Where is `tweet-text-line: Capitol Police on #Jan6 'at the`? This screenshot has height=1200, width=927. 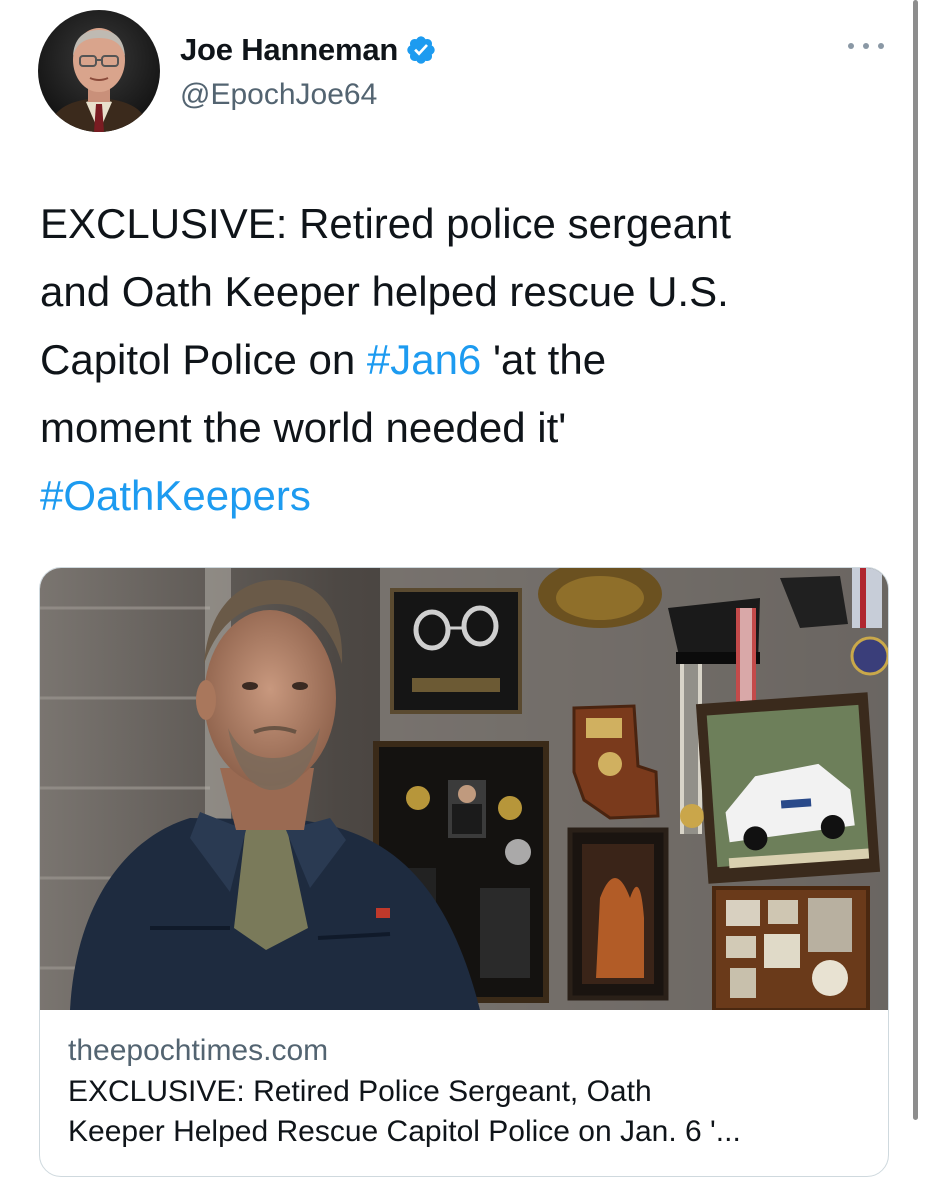
tweet-text-line: Capitol Police on #Jan6 'at the is located at coordinates (470, 360).